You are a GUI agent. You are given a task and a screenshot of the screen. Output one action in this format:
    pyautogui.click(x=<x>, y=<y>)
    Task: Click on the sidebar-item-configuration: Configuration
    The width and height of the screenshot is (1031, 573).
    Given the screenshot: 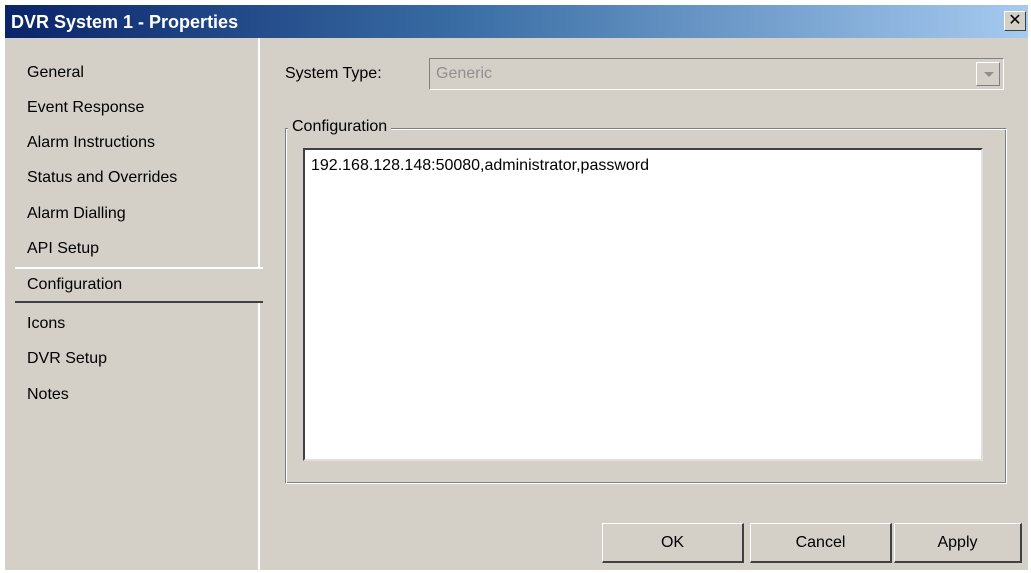 What is the action you would take?
    pyautogui.click(x=139, y=285)
    